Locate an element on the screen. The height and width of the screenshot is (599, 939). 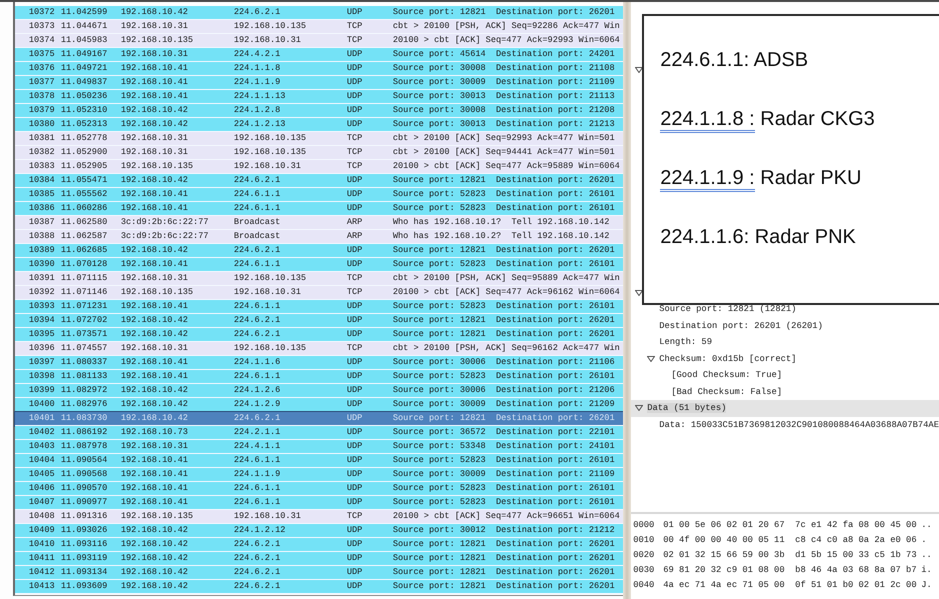
packet-destination: 224.1.1.13 is located at coordinates (260, 96).